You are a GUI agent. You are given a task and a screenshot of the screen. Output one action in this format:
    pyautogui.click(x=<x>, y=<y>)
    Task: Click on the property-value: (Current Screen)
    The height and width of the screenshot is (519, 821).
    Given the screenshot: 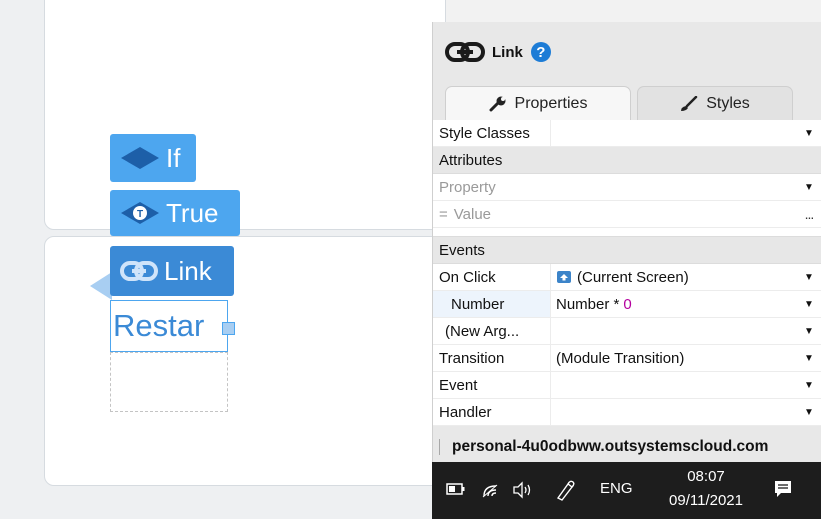 What is the action you would take?
    pyautogui.click(x=673, y=277)
    